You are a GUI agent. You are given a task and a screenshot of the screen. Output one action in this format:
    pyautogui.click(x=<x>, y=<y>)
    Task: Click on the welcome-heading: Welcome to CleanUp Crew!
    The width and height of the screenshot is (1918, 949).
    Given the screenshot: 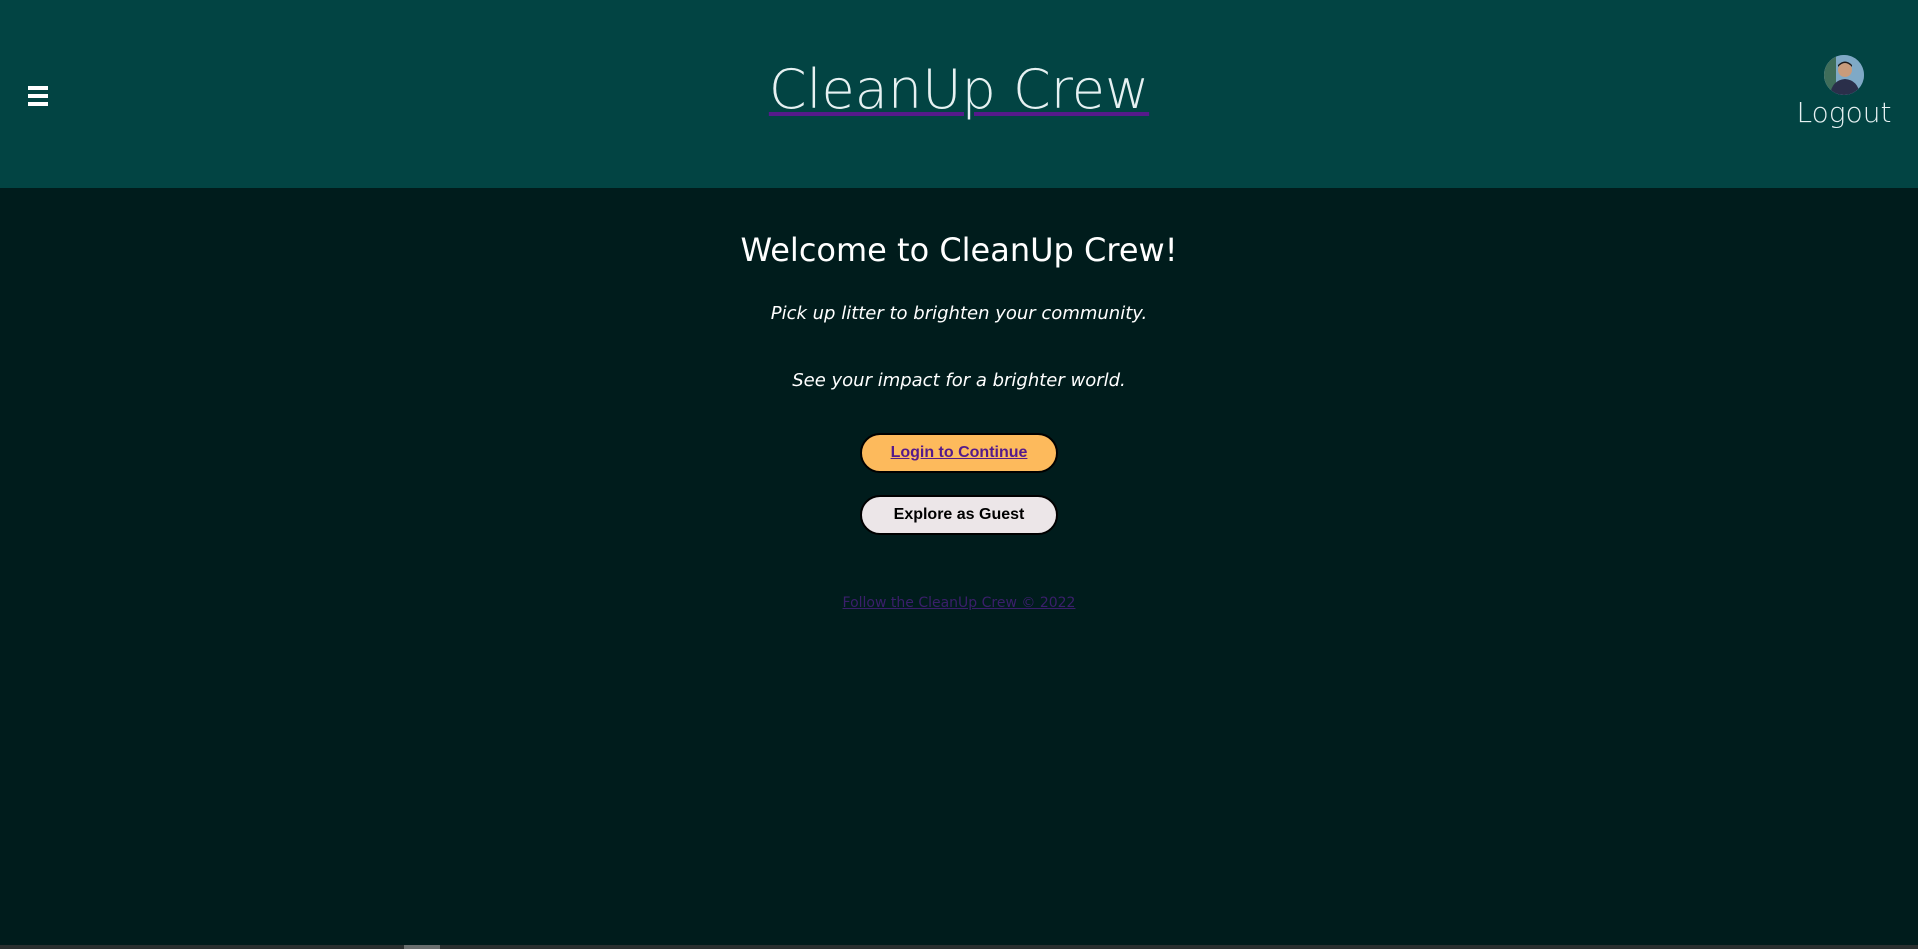 What is the action you would take?
    pyautogui.click(x=959, y=250)
    